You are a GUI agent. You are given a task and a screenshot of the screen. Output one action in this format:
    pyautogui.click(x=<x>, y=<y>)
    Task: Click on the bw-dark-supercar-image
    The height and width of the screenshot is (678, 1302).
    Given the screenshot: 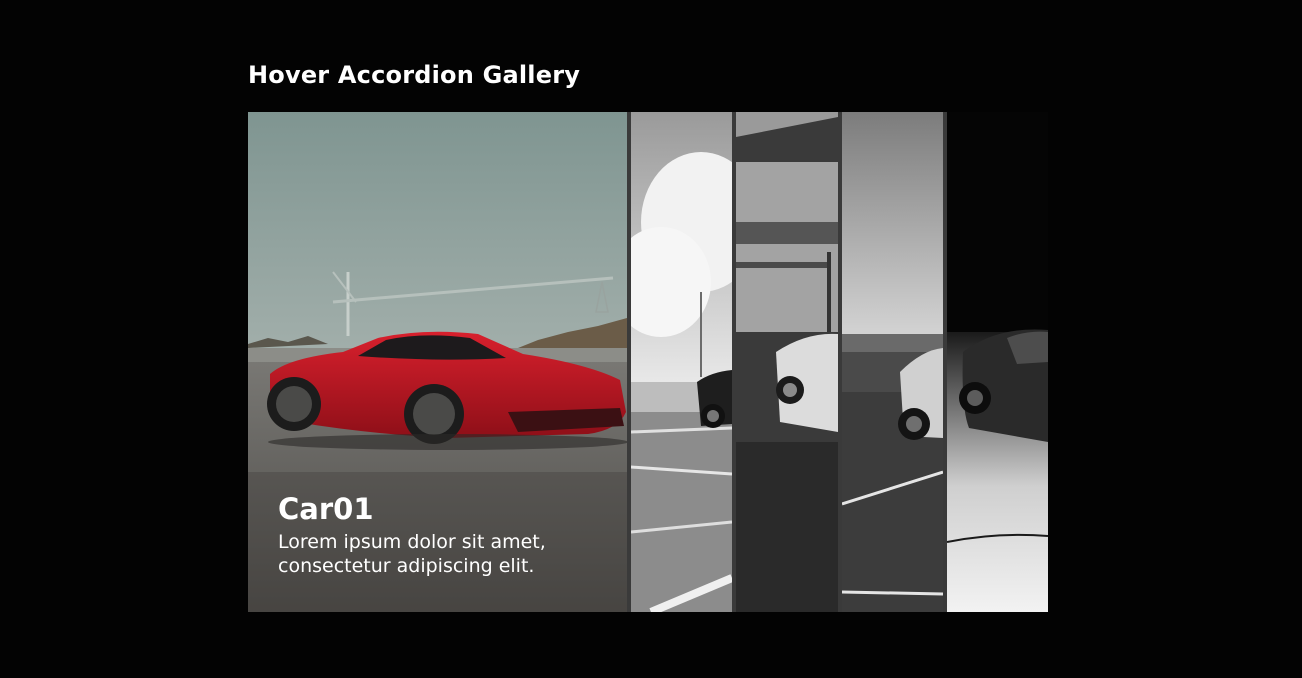 What is the action you would take?
    pyautogui.click(x=997, y=362)
    